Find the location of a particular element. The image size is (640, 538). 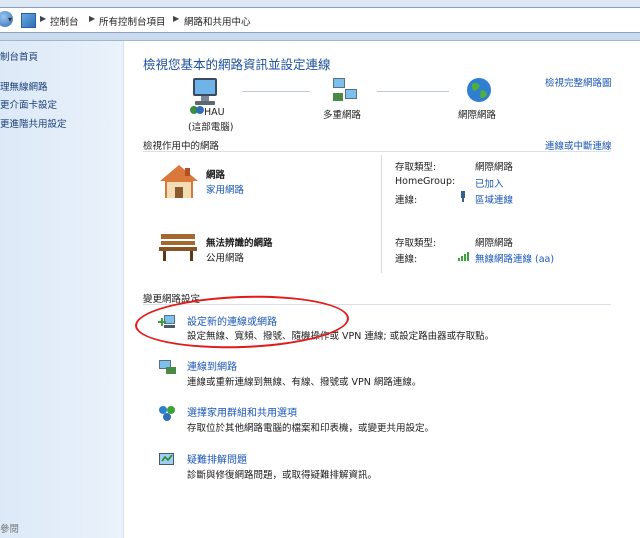

control-panel-icon is located at coordinates (28, 20).